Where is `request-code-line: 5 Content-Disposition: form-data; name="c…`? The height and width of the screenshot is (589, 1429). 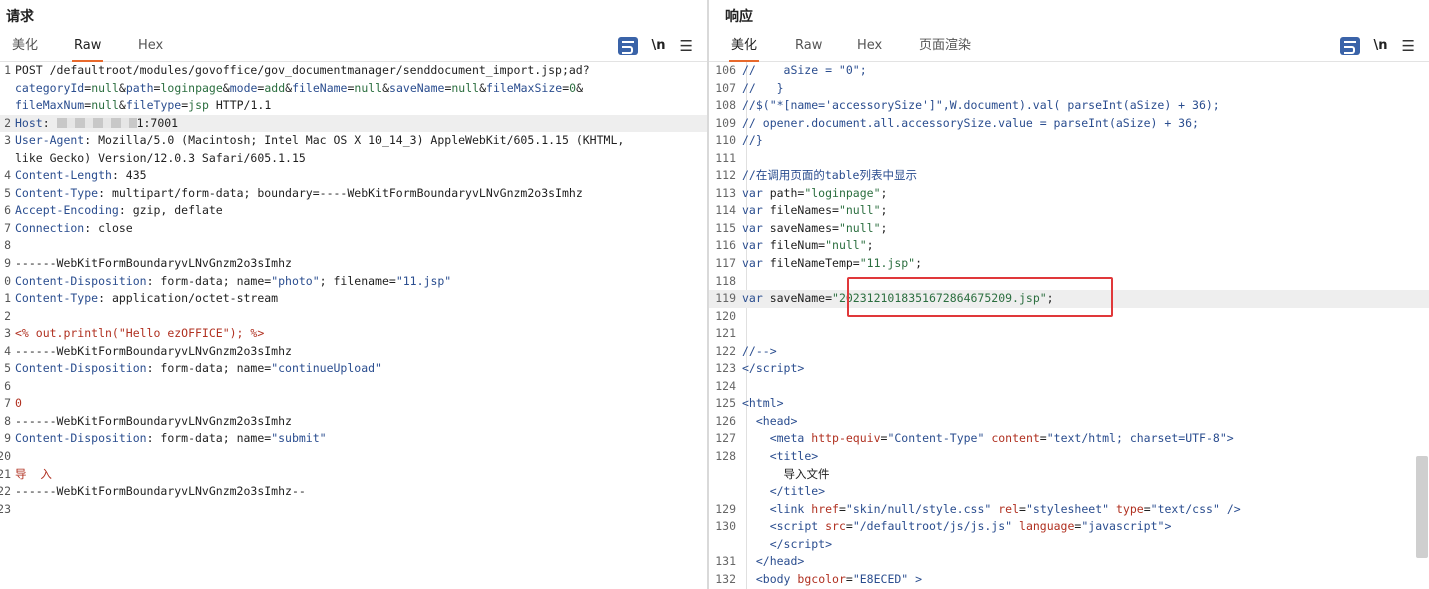
request-code-line: 5 Content-Disposition: form-data; name="c… is located at coordinates (353, 369).